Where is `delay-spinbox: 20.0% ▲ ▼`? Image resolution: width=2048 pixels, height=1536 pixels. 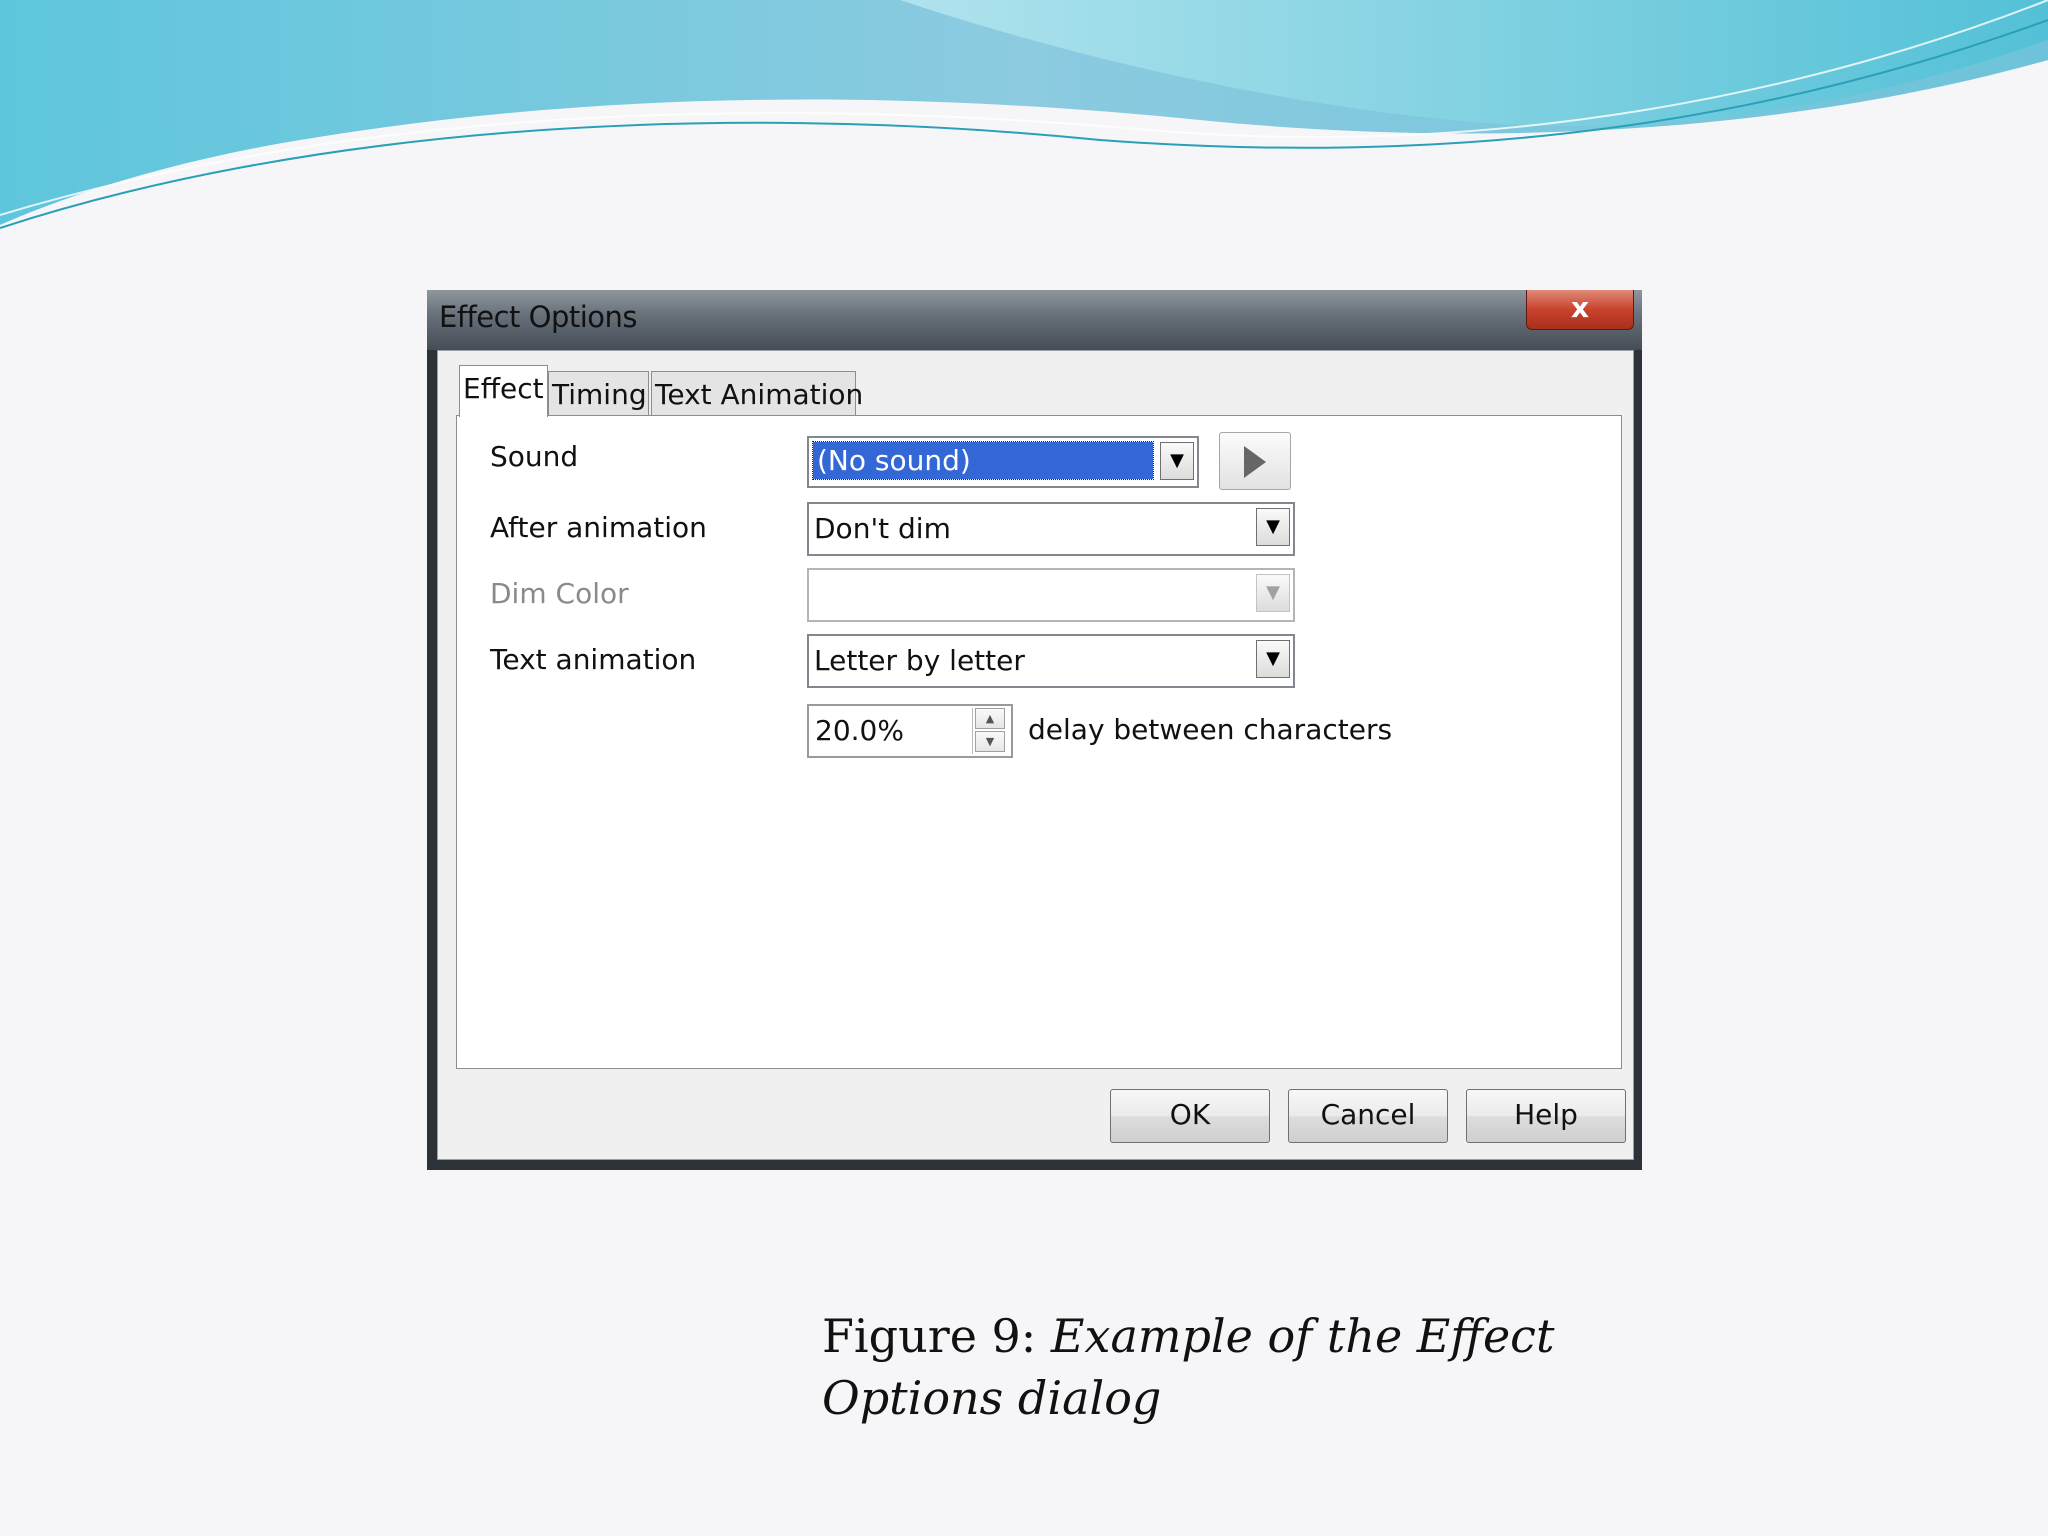
delay-spinbox: 20.0% ▲ ▼ is located at coordinates (910, 731).